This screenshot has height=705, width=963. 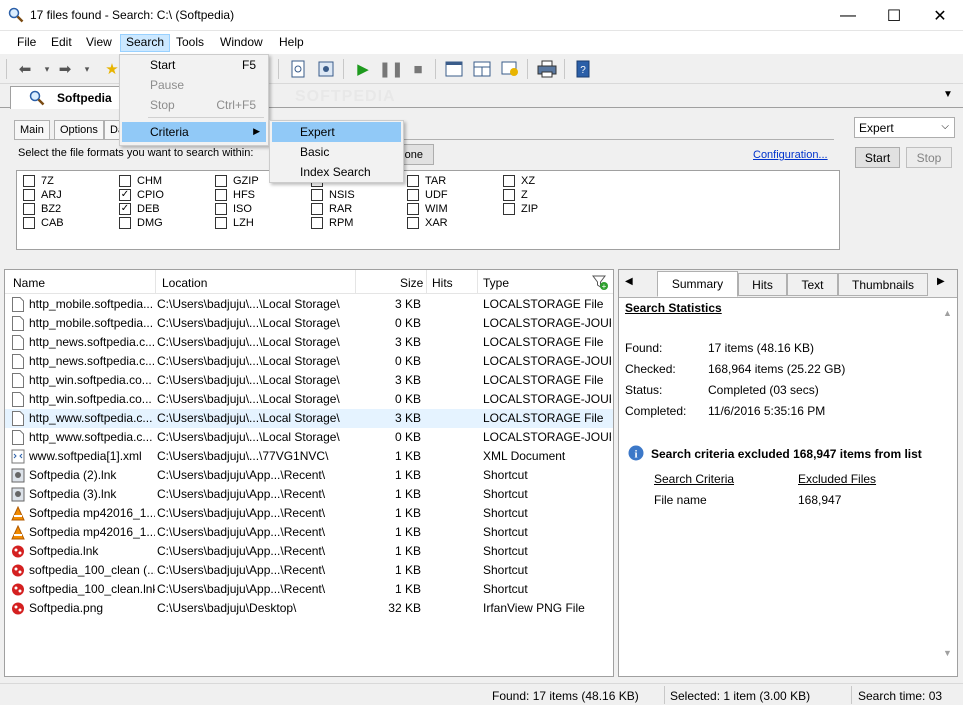 What do you see at coordinates (29, 283) in the screenshot?
I see `column-name: Name` at bounding box center [29, 283].